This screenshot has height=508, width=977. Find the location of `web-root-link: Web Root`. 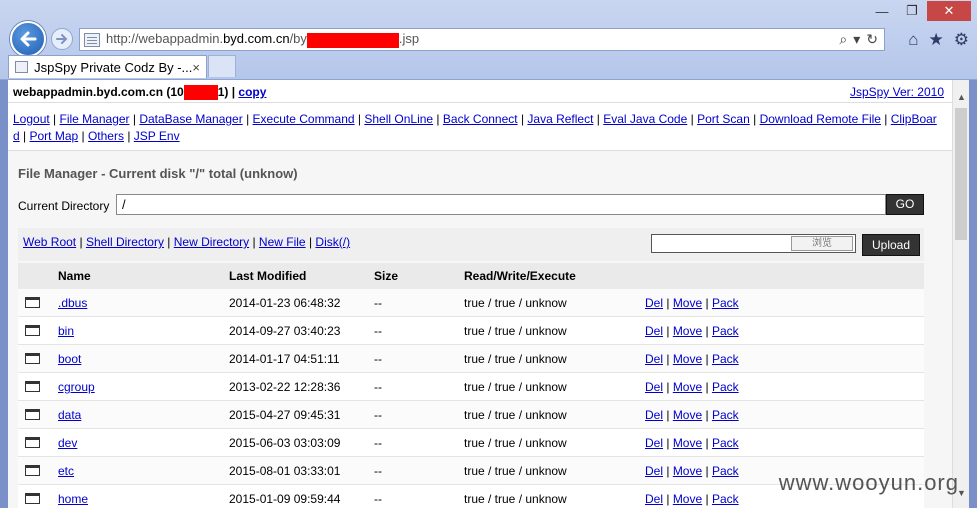

web-root-link: Web Root is located at coordinates (49, 242).